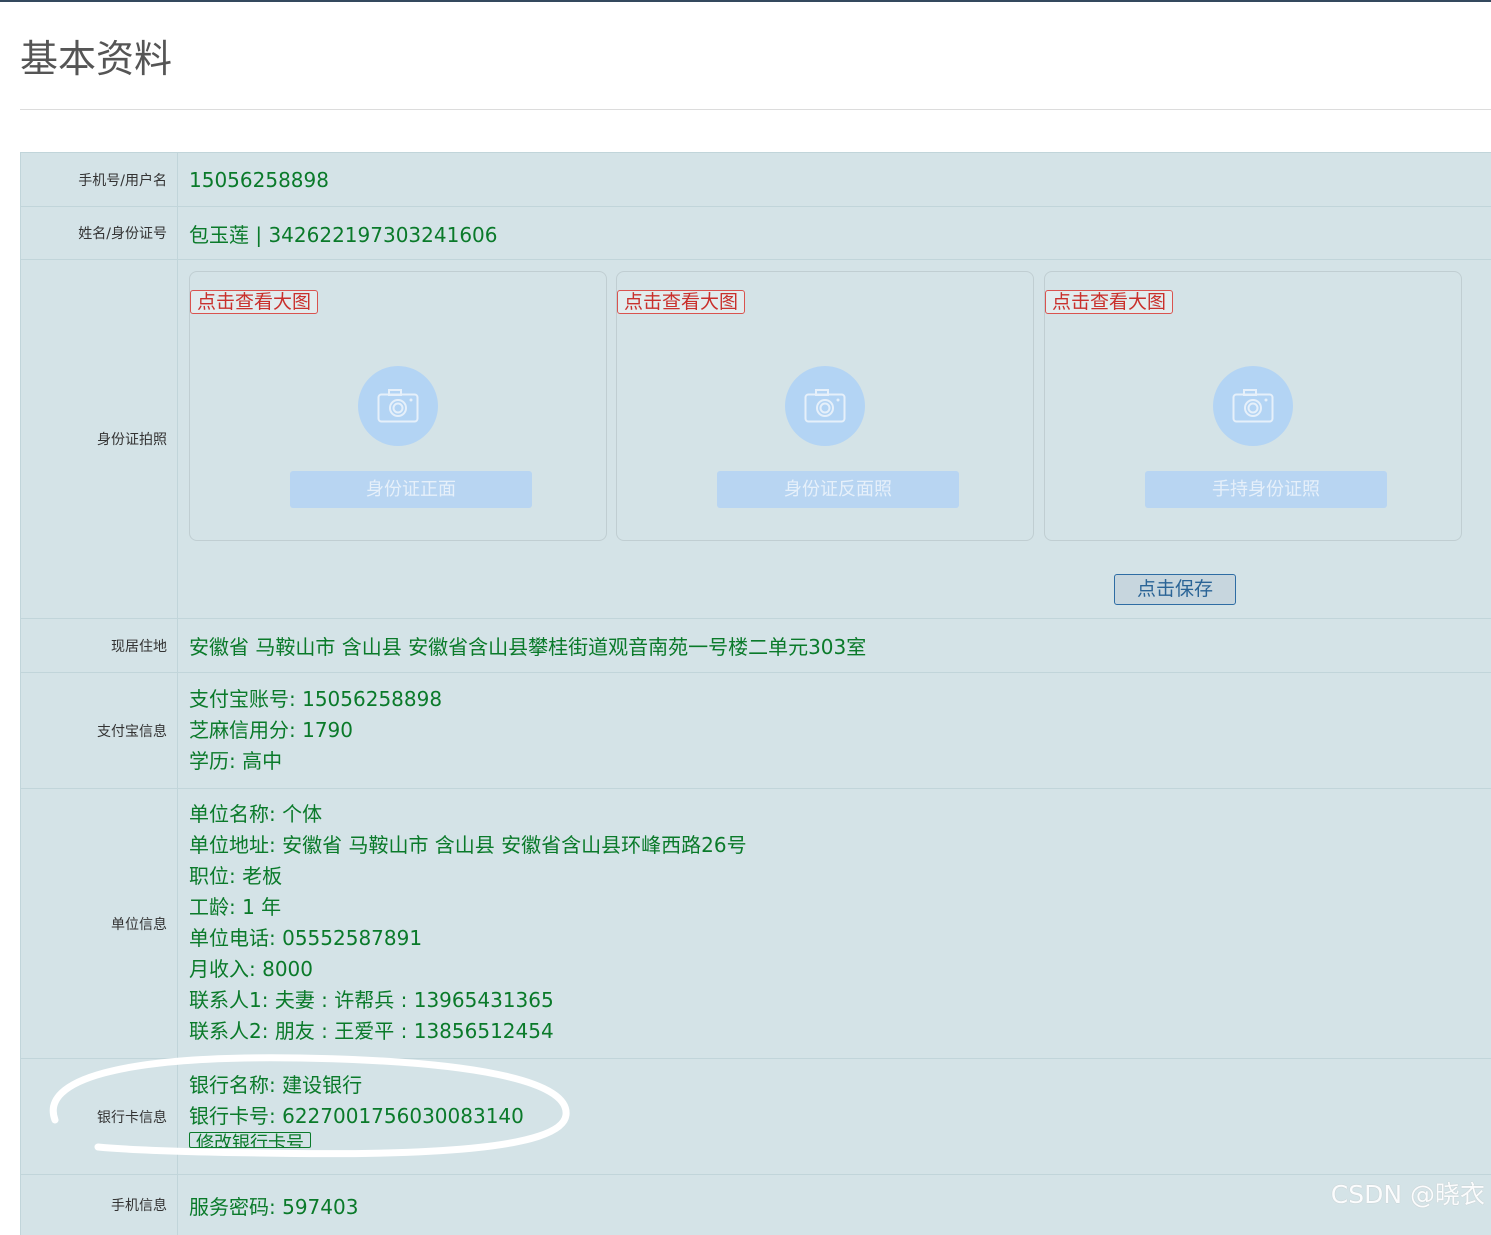 This screenshot has width=1491, height=1235. Describe the element at coordinates (96, 59) in the screenshot. I see `page-title: 基本资料` at that location.